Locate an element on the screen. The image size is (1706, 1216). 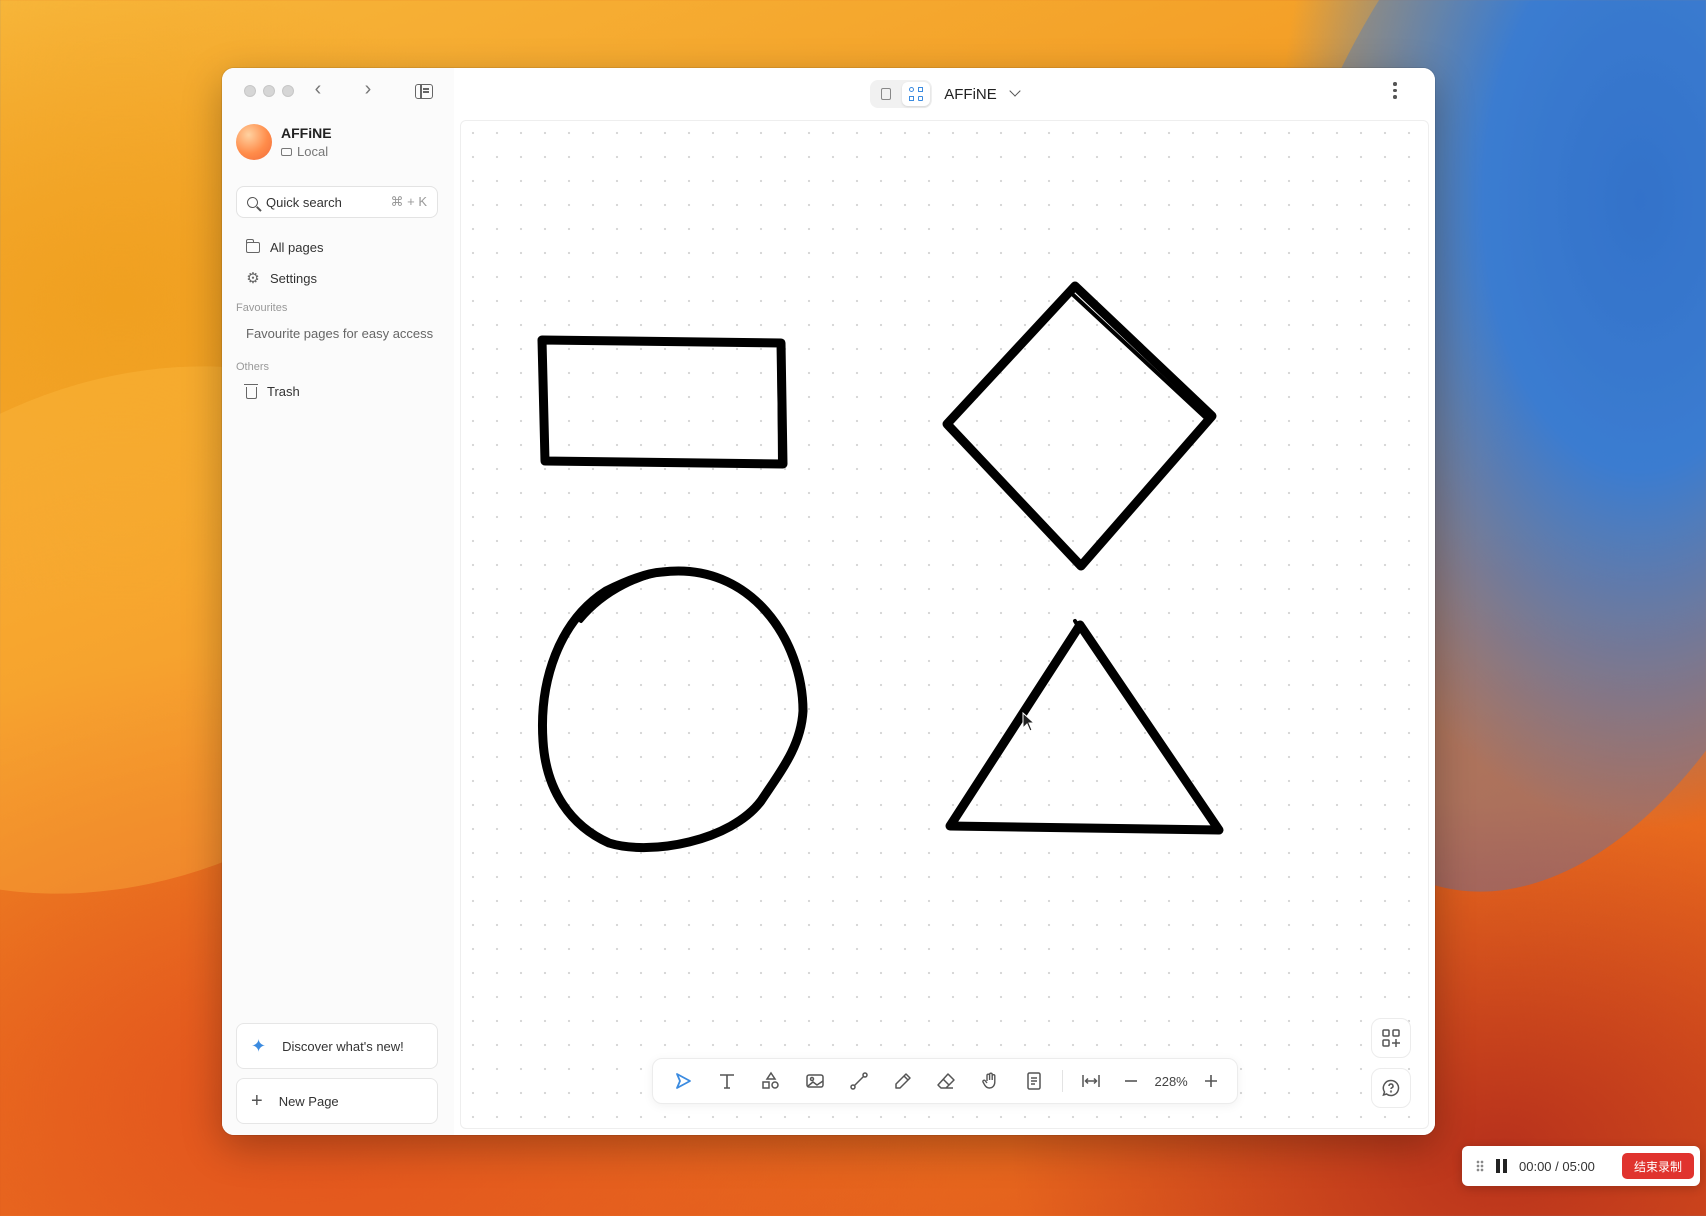
diamond-shape is located at coordinates (1079, 426).